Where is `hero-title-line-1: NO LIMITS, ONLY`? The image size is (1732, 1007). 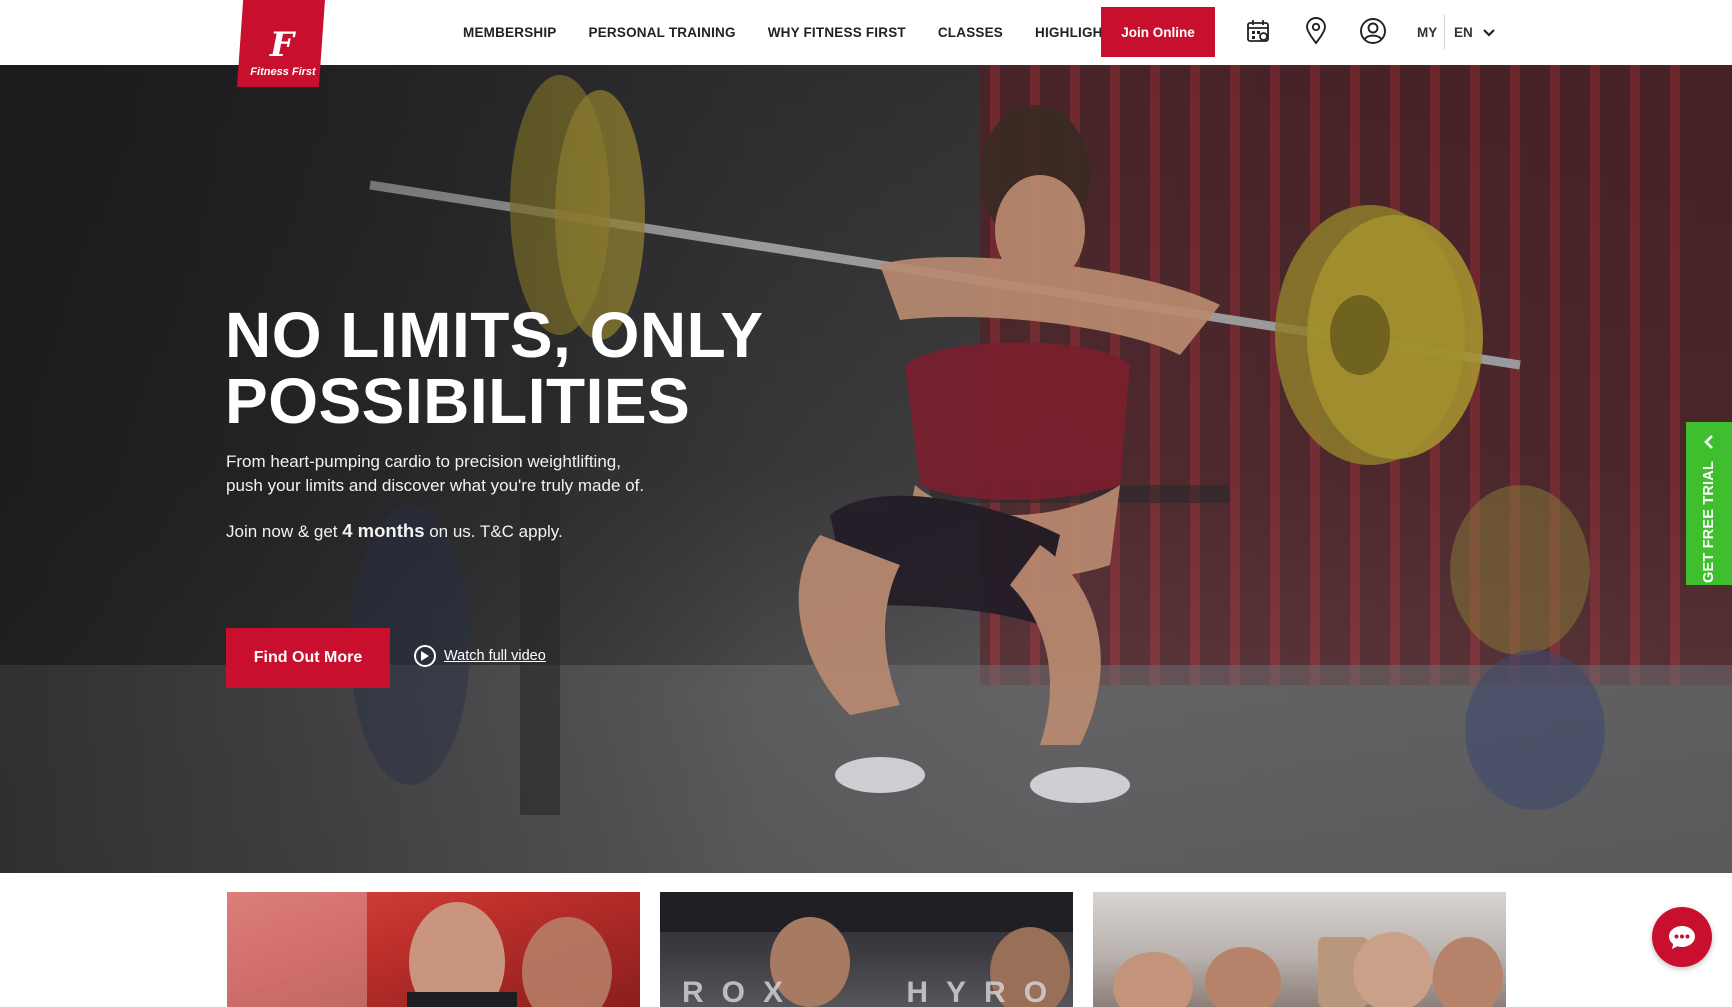
hero-title-line-1: NO LIMITS, ONLY is located at coordinates (494, 335).